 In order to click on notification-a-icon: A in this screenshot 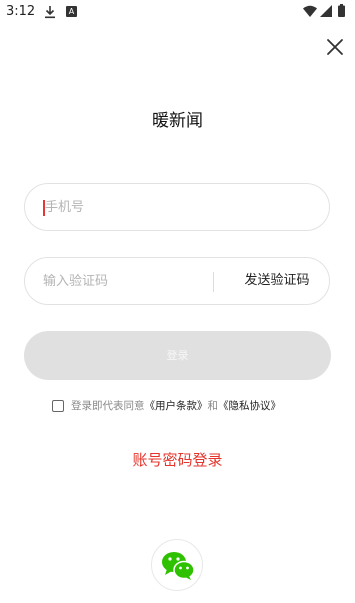, I will do `click(71, 11)`.